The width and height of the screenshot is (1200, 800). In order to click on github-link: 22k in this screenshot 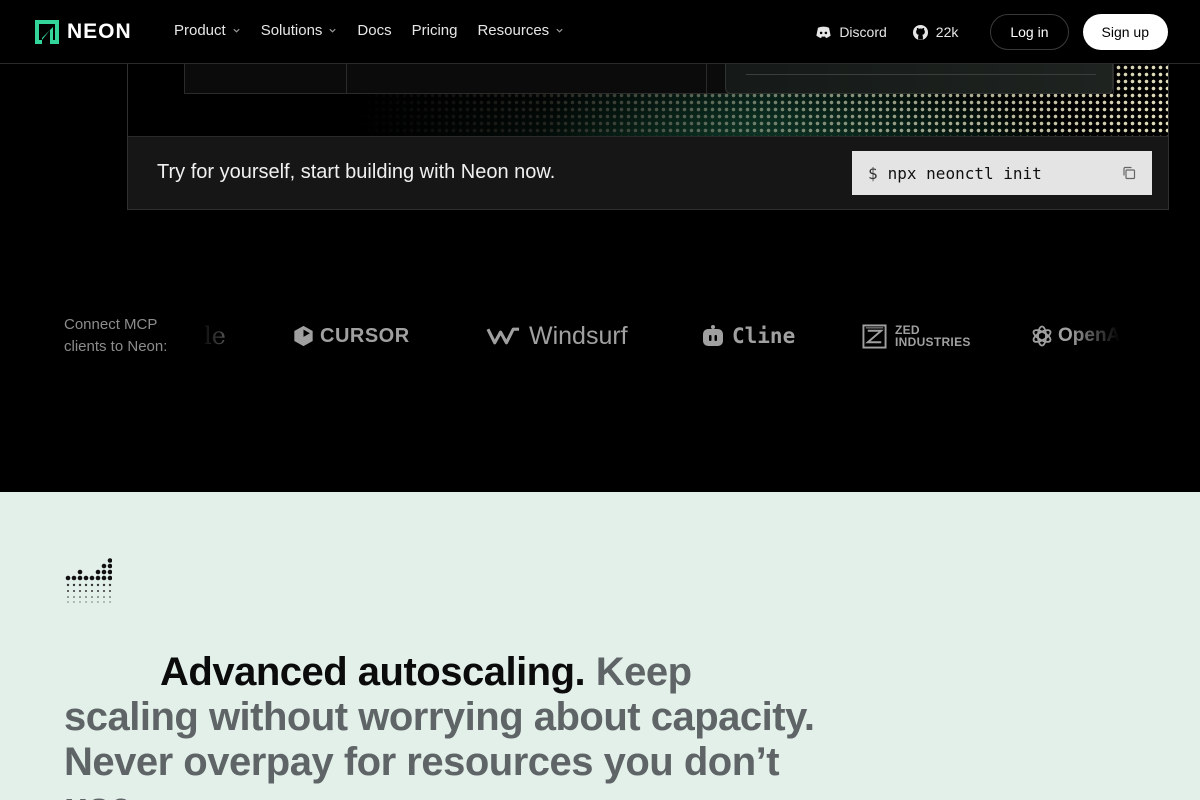, I will do `click(935, 32)`.